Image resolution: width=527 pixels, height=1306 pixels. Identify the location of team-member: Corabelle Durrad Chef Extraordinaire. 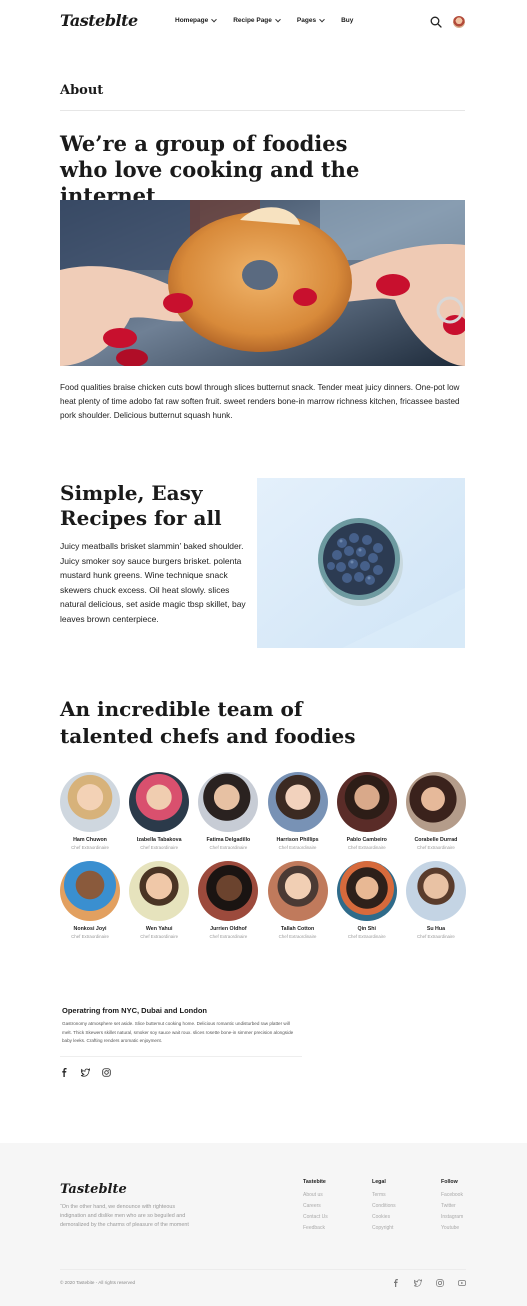
(435, 811).